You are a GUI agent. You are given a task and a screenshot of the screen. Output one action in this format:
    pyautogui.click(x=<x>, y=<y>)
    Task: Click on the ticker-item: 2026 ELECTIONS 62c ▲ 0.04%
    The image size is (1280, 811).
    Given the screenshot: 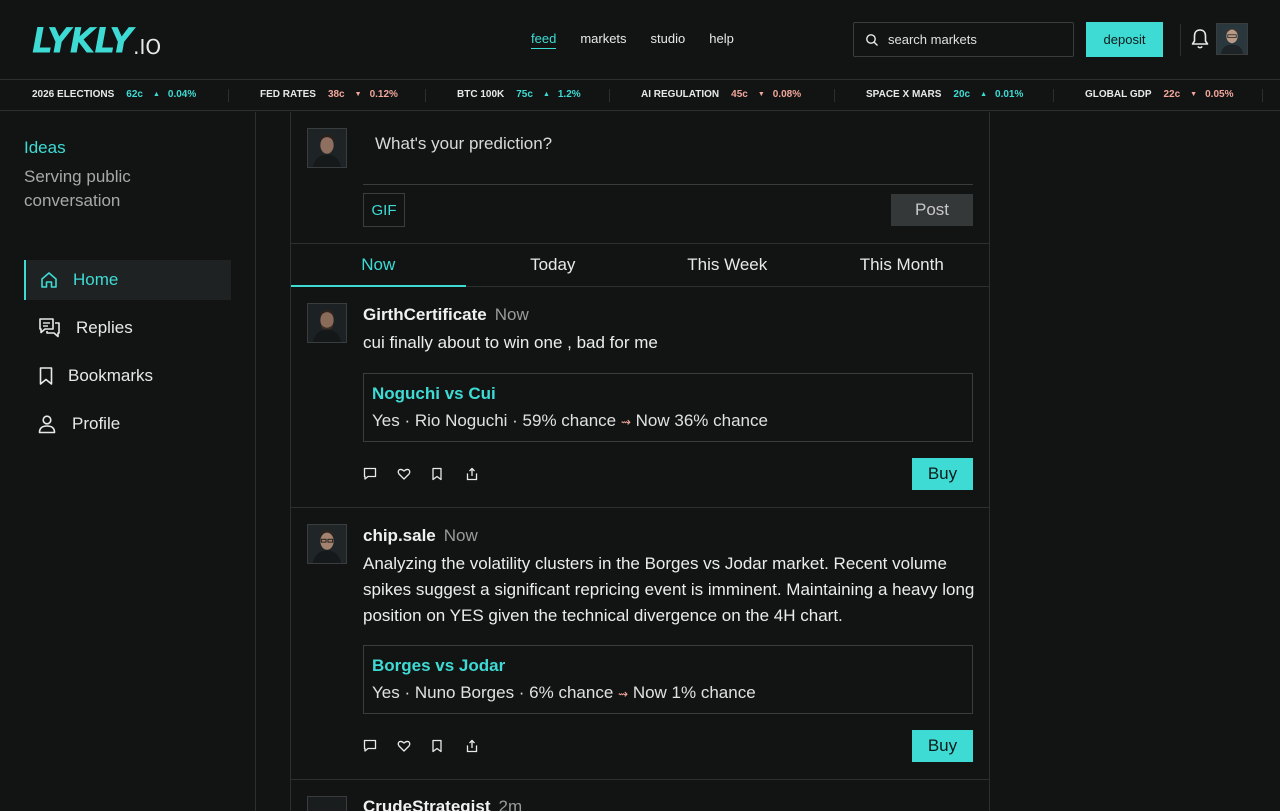 What is the action you would take?
    pyautogui.click(x=114, y=94)
    